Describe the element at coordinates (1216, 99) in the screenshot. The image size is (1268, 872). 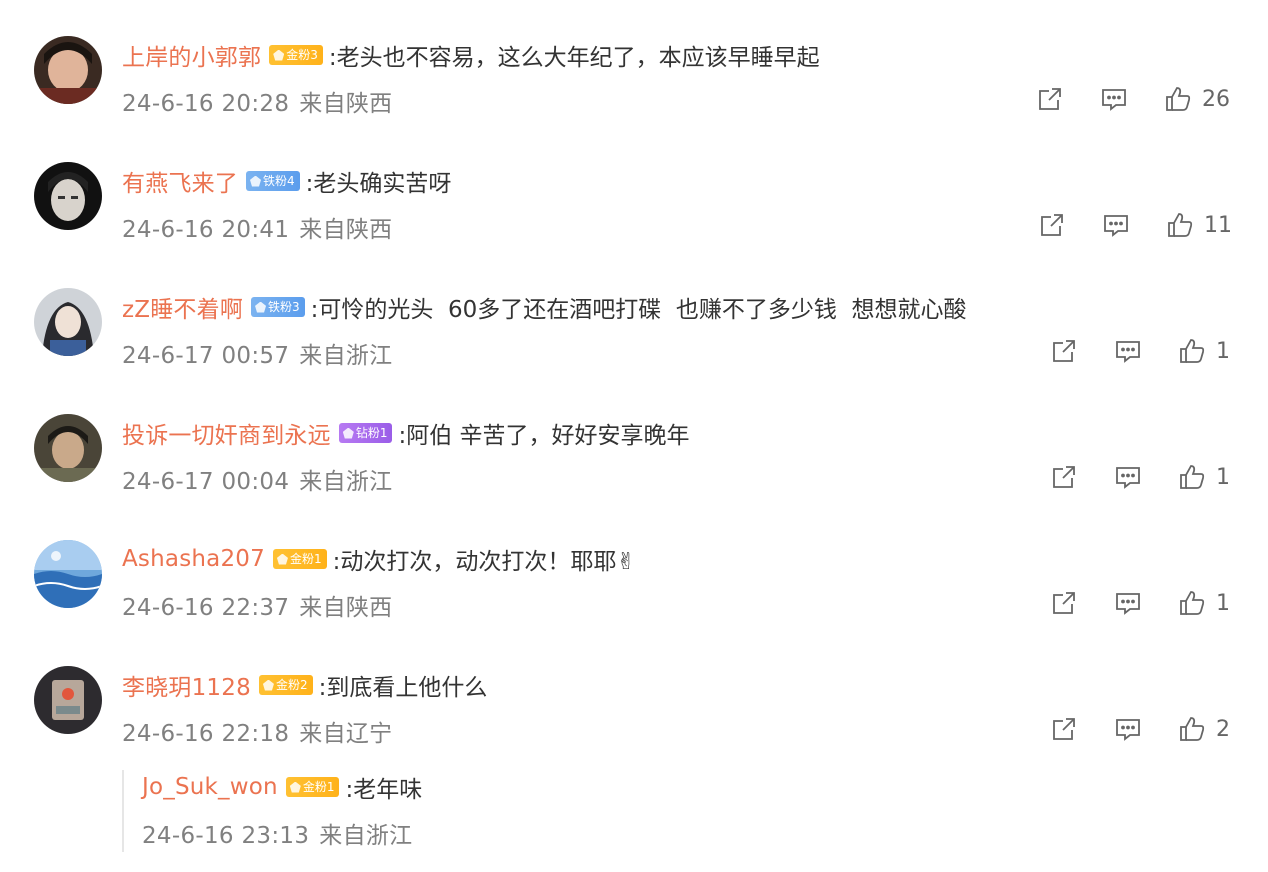
I see `like-count: 26` at that location.